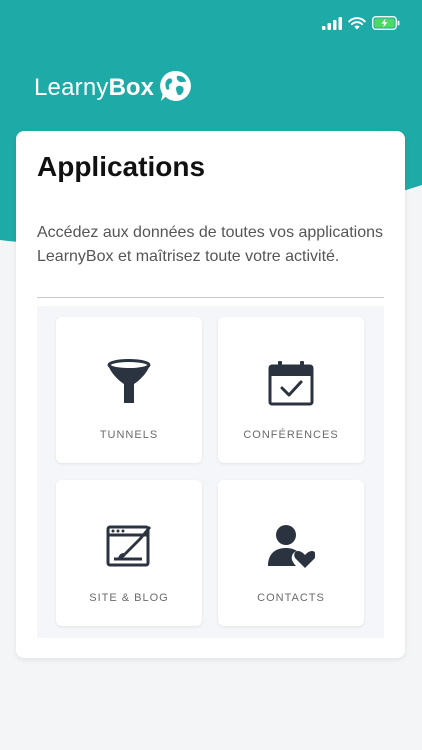 This screenshot has width=422, height=750. What do you see at coordinates (121, 166) in the screenshot?
I see `page-title: Applications` at bounding box center [121, 166].